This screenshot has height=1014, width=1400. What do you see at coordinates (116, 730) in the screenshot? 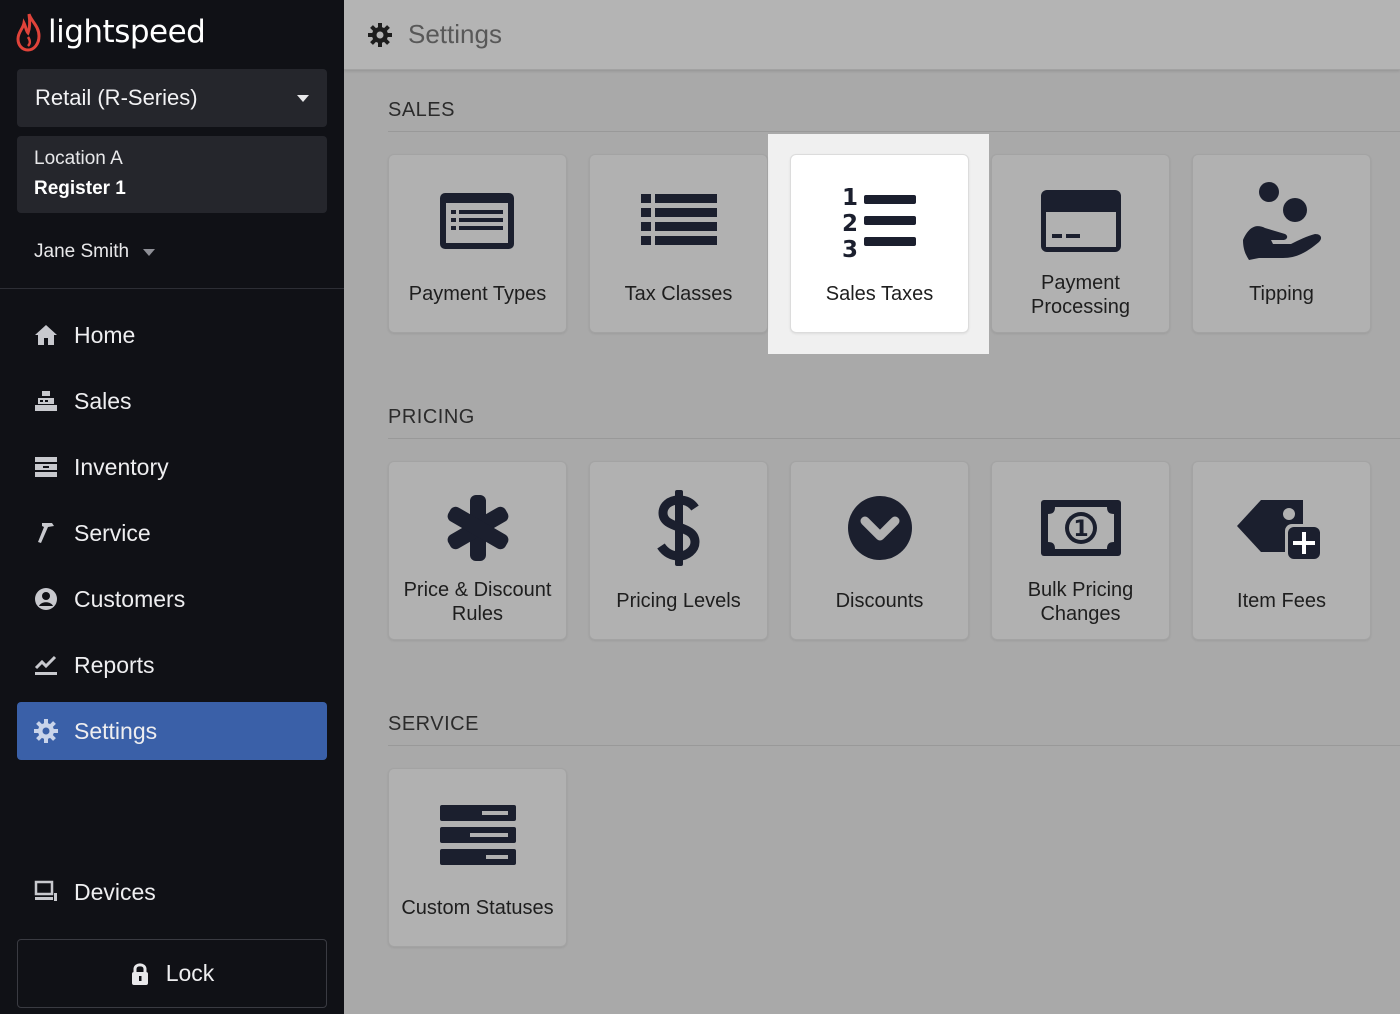
I see `sidebar-item-label: Settings` at bounding box center [116, 730].